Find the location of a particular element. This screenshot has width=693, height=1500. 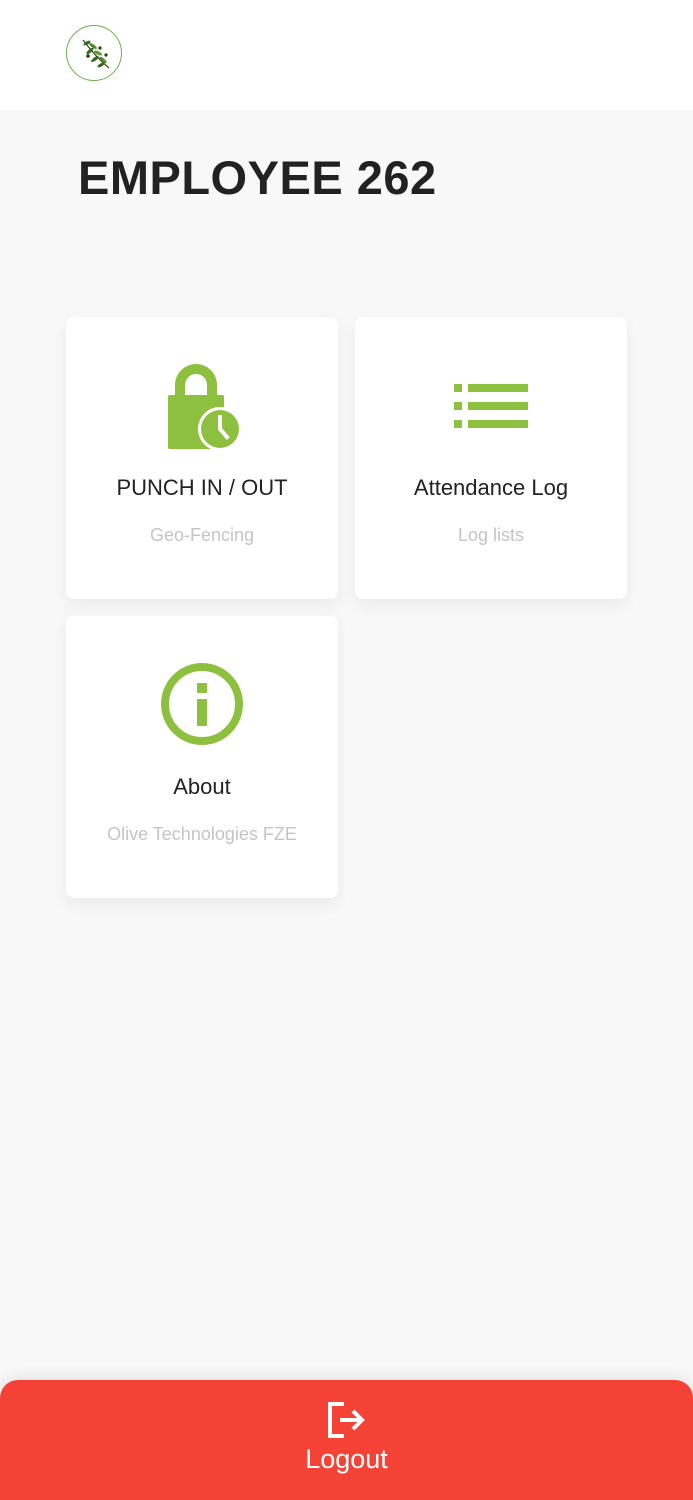

top-app-bar is located at coordinates (346, 55).